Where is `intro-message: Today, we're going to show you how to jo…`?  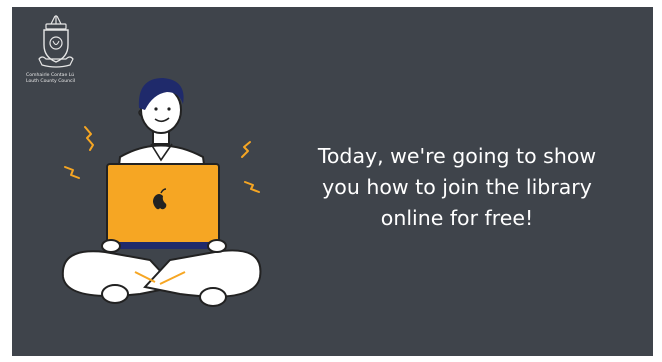 intro-message: Today, we're going to show you how to jo… is located at coordinates (457, 187).